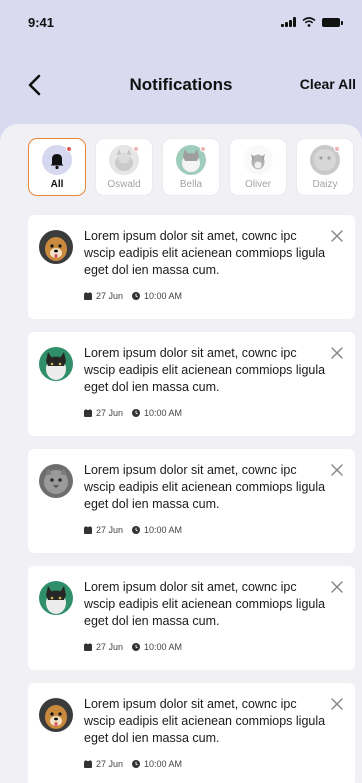 The width and height of the screenshot is (362, 783). I want to click on pet-filter-bar: All Oswald Bella Oliver Daizy, so click(195, 168).